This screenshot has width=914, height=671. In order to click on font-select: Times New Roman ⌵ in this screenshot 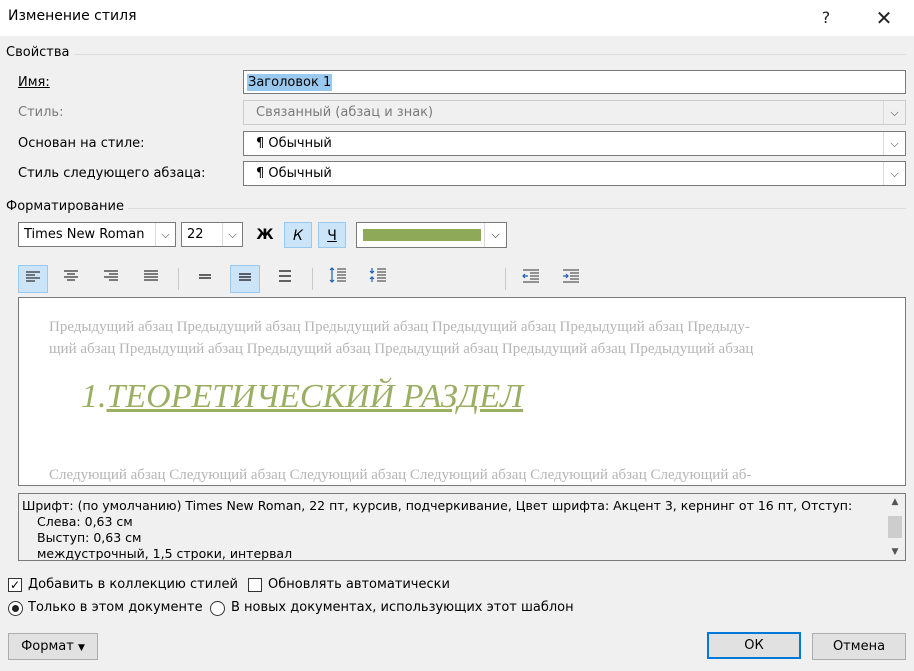, I will do `click(97, 234)`.